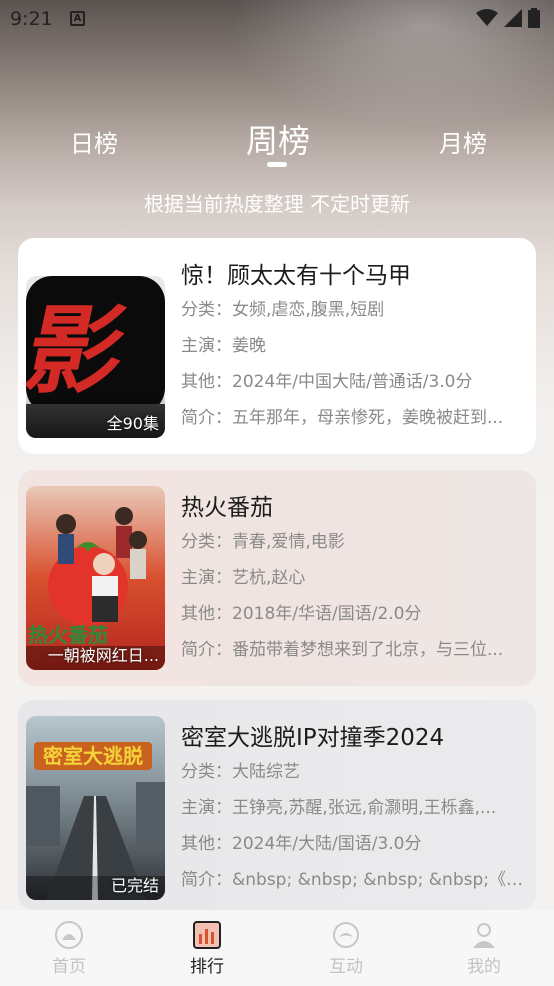 The width and height of the screenshot is (554, 986). Describe the element at coordinates (484, 967) in the screenshot. I see `nav-mine-label: 我的` at that location.